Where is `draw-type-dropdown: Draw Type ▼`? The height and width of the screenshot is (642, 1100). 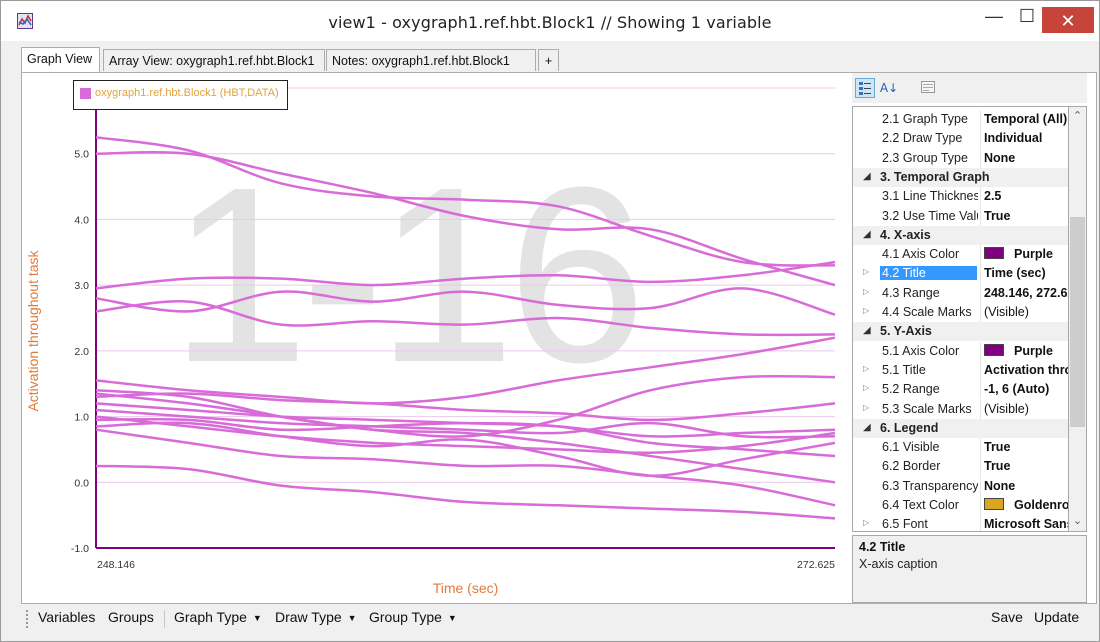 draw-type-dropdown: Draw Type ▼ is located at coordinates (316, 617).